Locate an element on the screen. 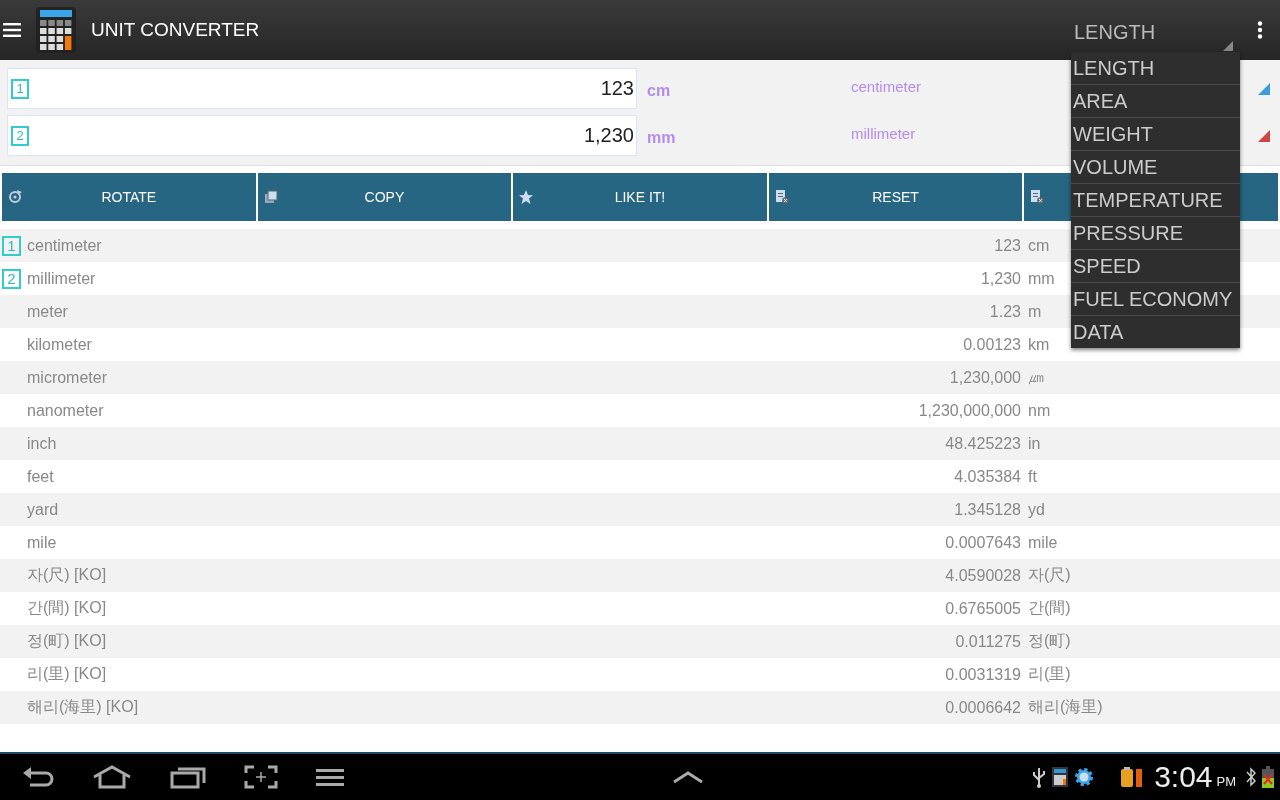 The width and height of the screenshot is (1280, 800). menu-item: SPEED is located at coordinates (1155, 266).